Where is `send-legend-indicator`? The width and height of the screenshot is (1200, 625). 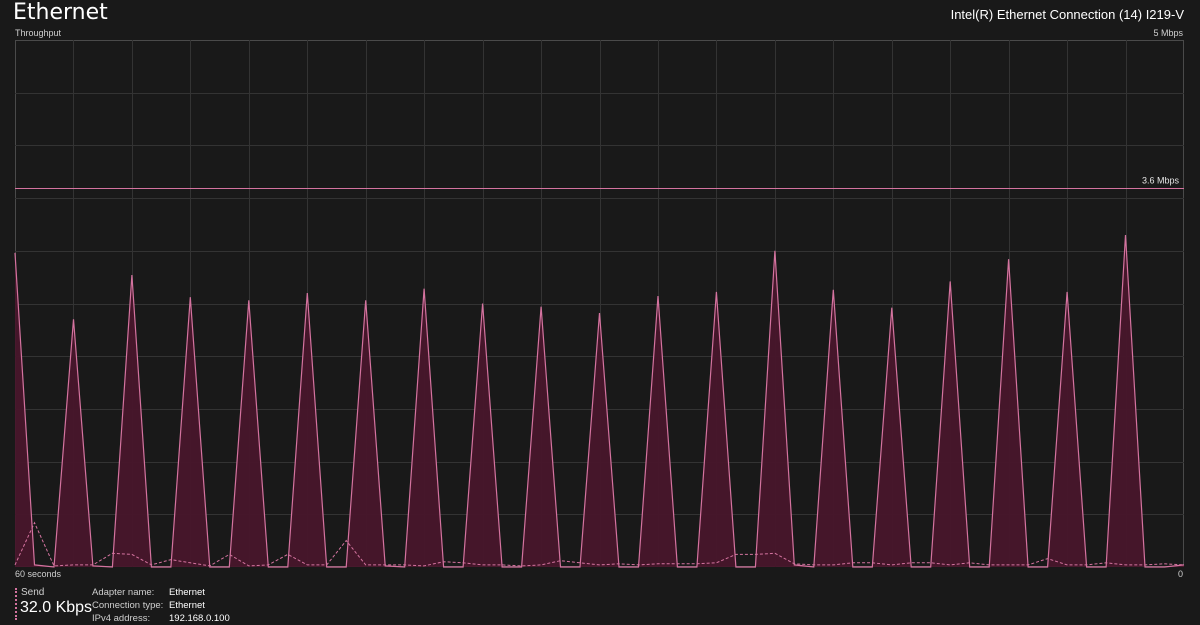 send-legend-indicator is located at coordinates (16, 604).